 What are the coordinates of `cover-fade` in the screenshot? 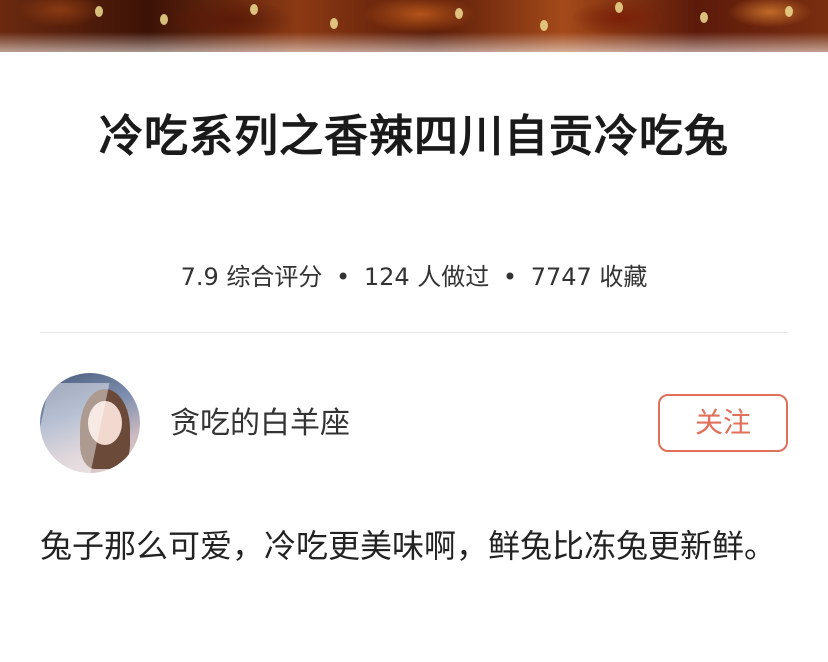 It's located at (414, 42).